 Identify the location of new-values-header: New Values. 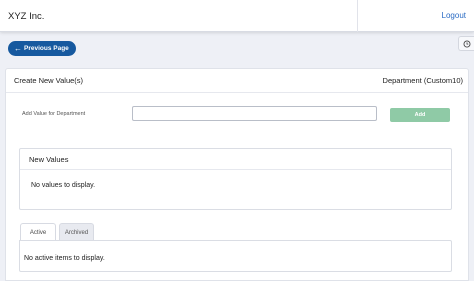
(235, 159).